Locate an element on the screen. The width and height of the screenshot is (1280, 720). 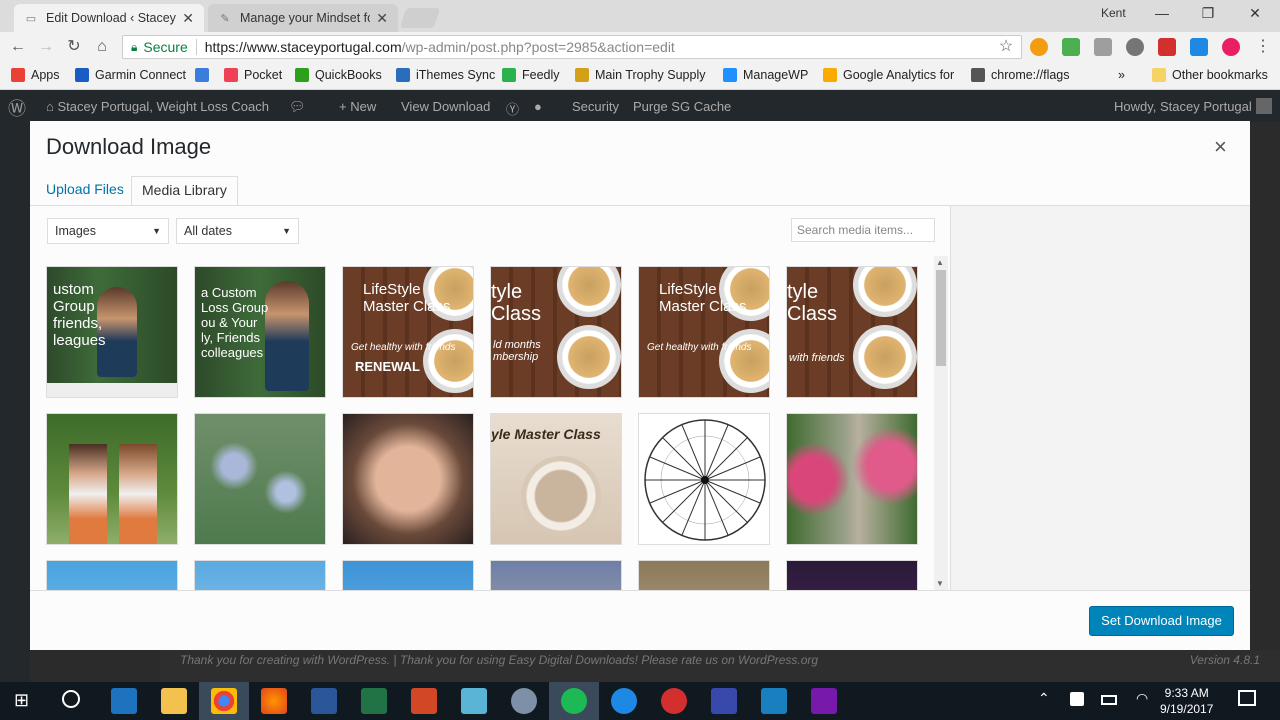
taskbar-clock: 9:33 AM 9/19/2017 is located at coordinates (1186, 701).